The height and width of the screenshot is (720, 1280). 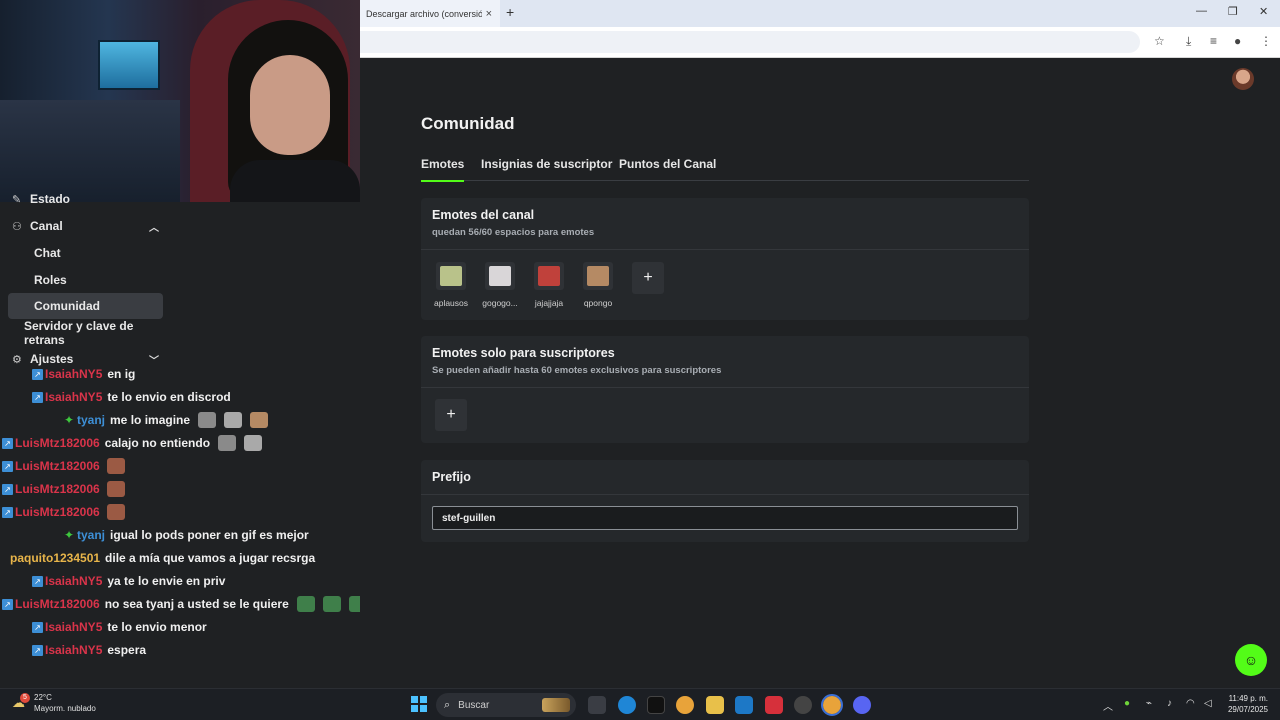 I want to click on star-icon: ☆, so click(x=1159, y=41).